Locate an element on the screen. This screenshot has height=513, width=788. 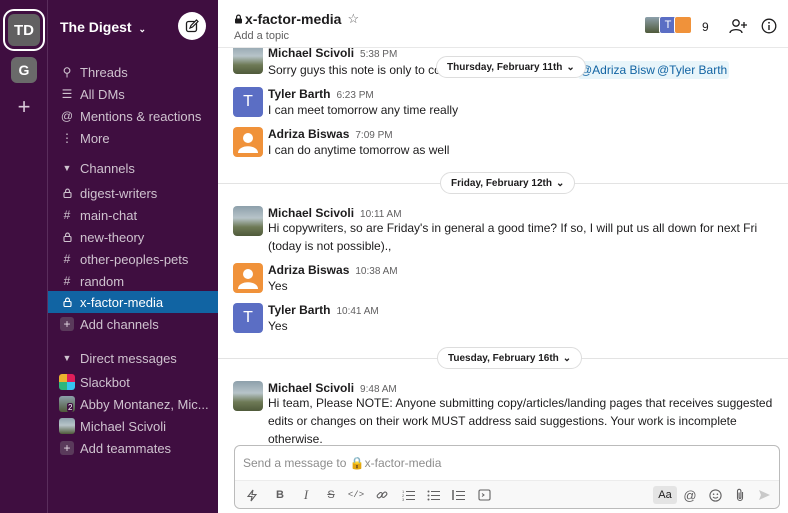
date-divider-button: Friday, February 12th ⌄ is located at coordinates (508, 183).